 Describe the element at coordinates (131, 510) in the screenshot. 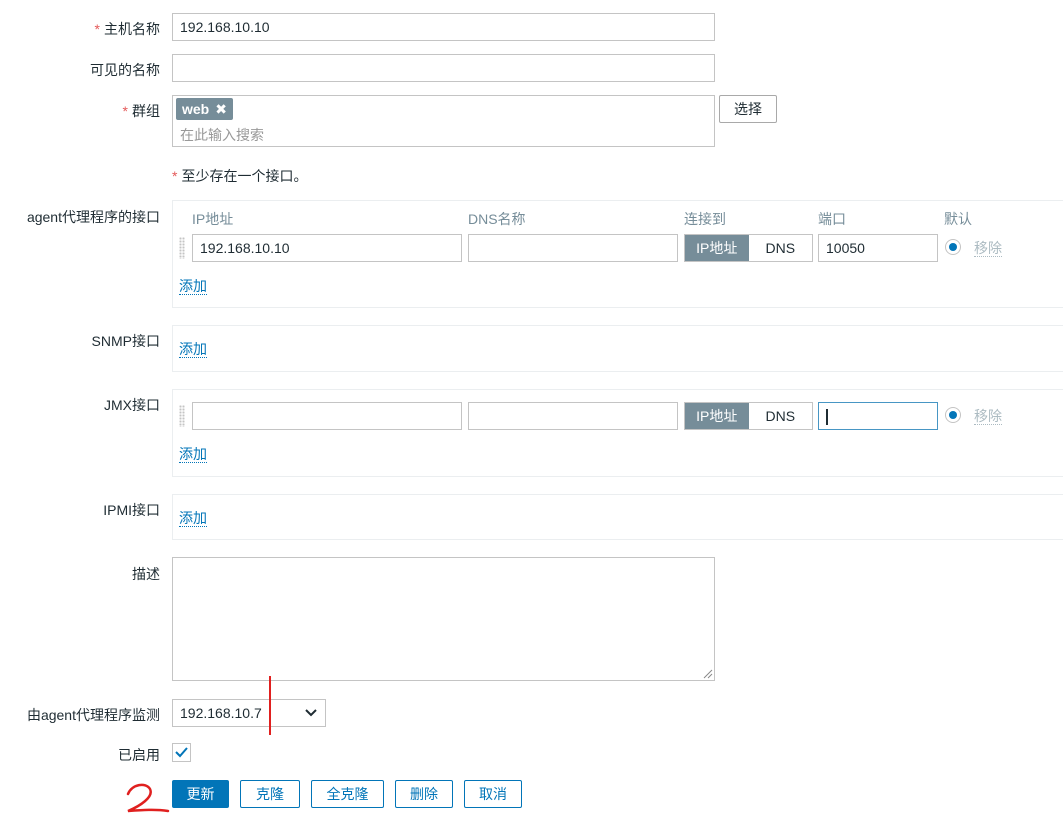

I see `ipmi-interface-label: IPMI接口` at that location.